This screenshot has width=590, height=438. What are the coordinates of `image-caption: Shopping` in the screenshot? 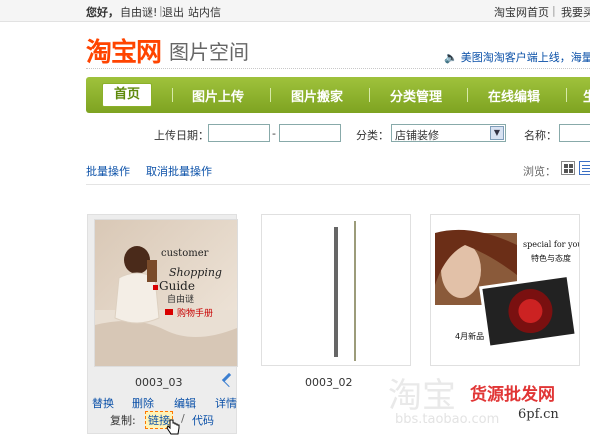 It's located at (195, 272).